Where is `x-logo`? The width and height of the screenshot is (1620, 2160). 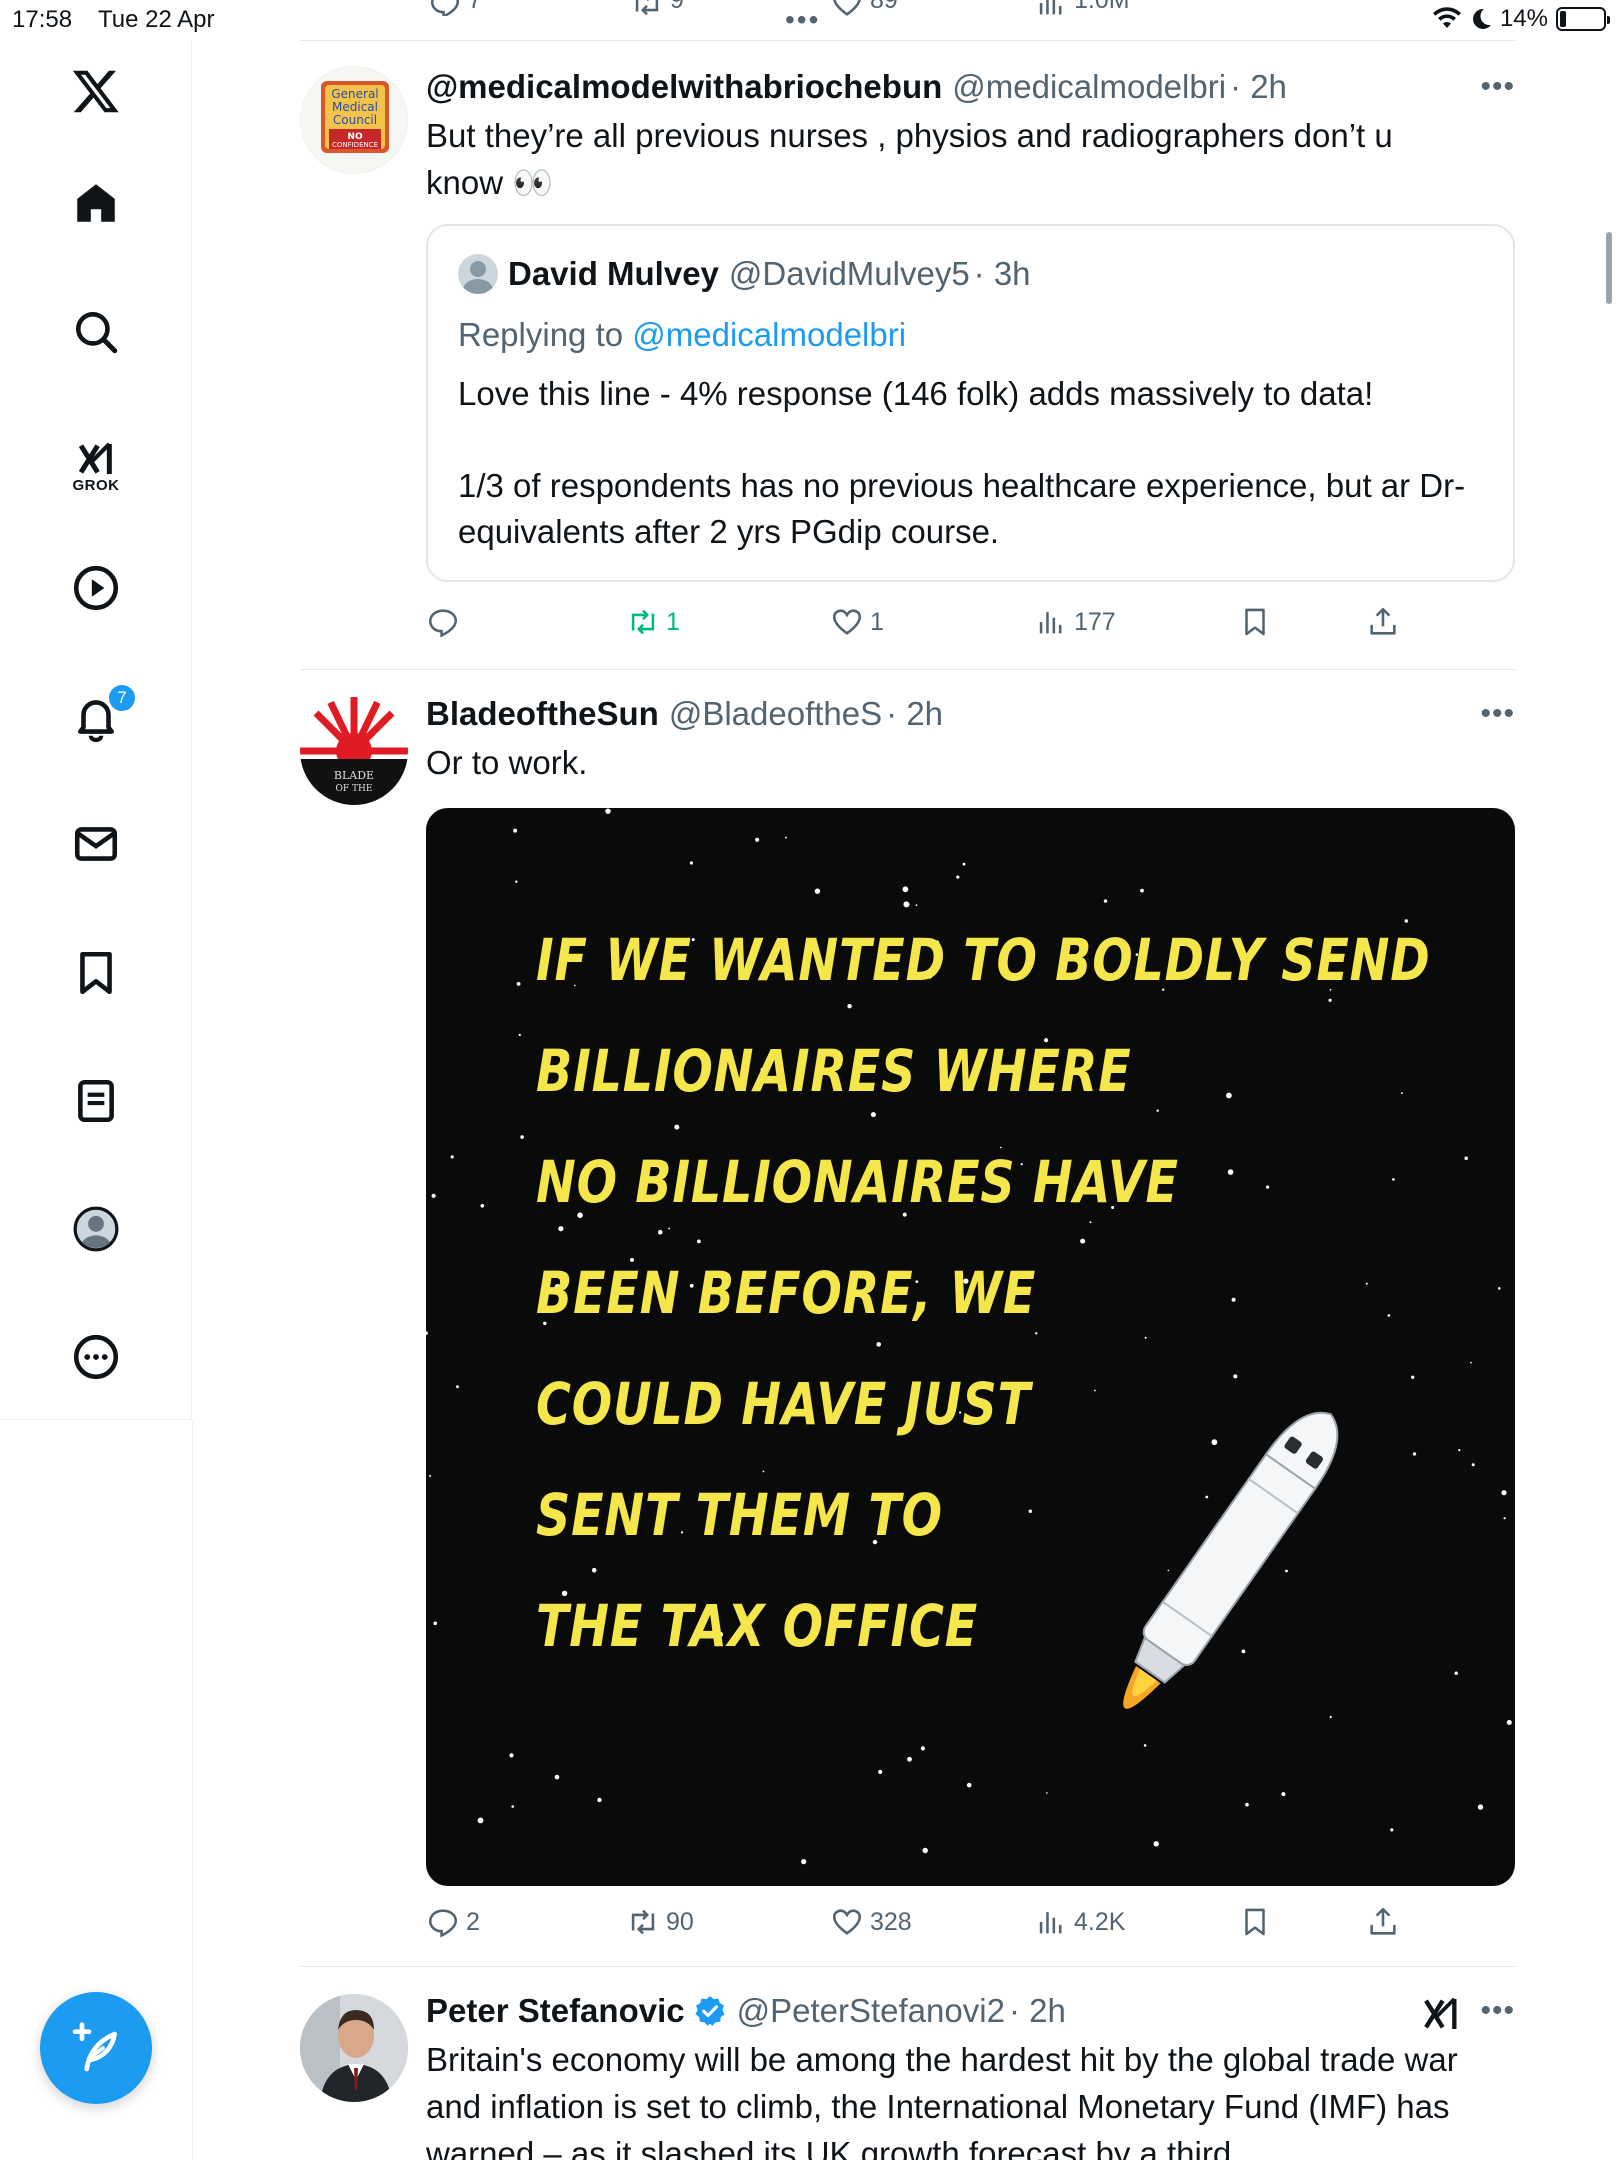
x-logo is located at coordinates (96, 91).